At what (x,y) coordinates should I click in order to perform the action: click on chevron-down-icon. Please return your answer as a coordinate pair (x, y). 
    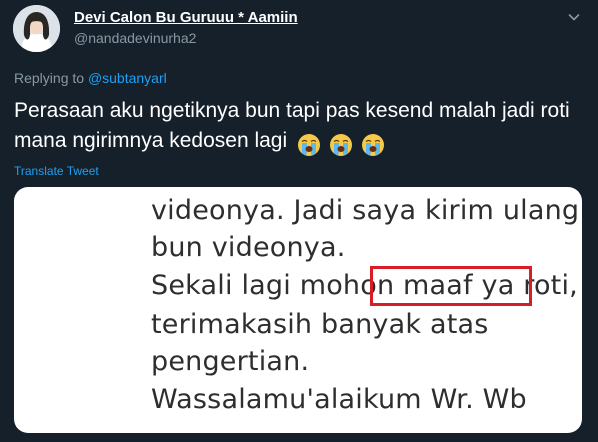
    Looking at the image, I should click on (574, 17).